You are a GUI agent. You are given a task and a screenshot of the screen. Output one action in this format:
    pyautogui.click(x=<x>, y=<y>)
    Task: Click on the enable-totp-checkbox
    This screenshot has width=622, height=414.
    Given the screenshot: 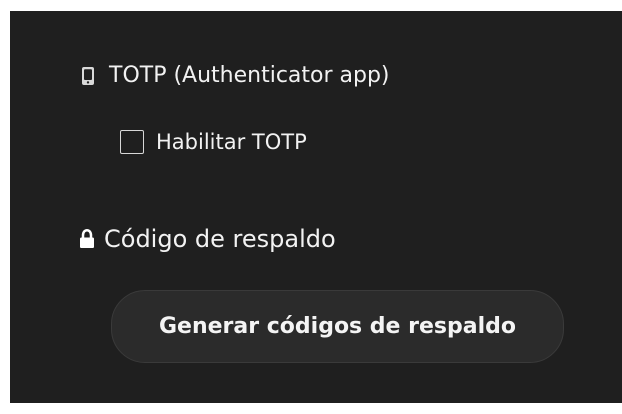 What is the action you would take?
    pyautogui.click(x=132, y=142)
    